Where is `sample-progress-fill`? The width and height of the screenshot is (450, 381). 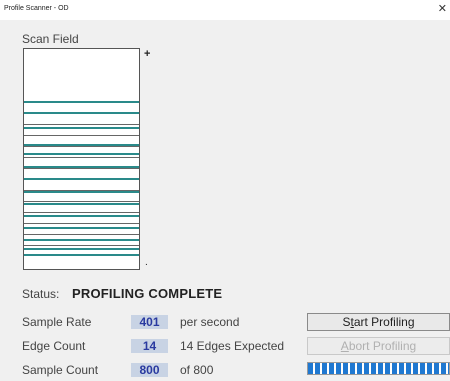 sample-progress-fill is located at coordinates (378, 368).